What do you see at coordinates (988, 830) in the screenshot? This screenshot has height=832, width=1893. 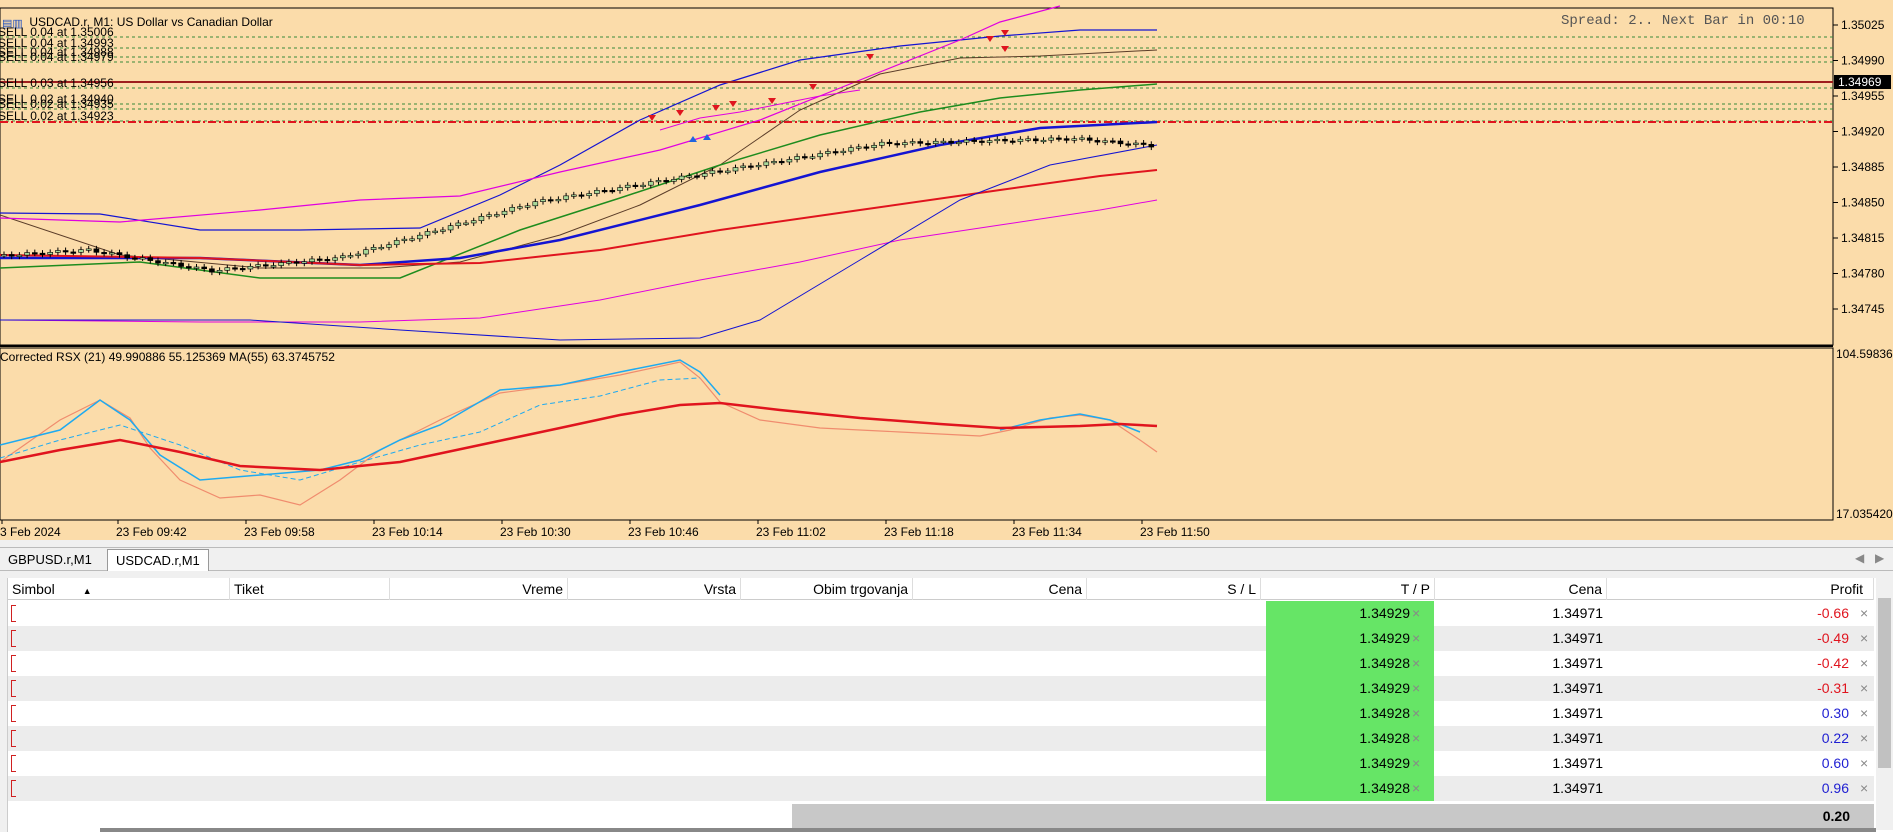 I see `horizontal-scrollbar` at bounding box center [988, 830].